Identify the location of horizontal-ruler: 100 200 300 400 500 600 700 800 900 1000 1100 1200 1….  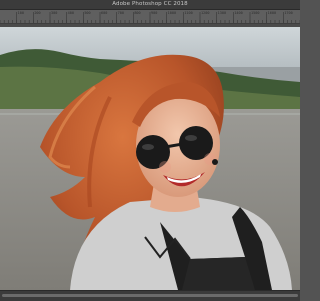
(150, 17).